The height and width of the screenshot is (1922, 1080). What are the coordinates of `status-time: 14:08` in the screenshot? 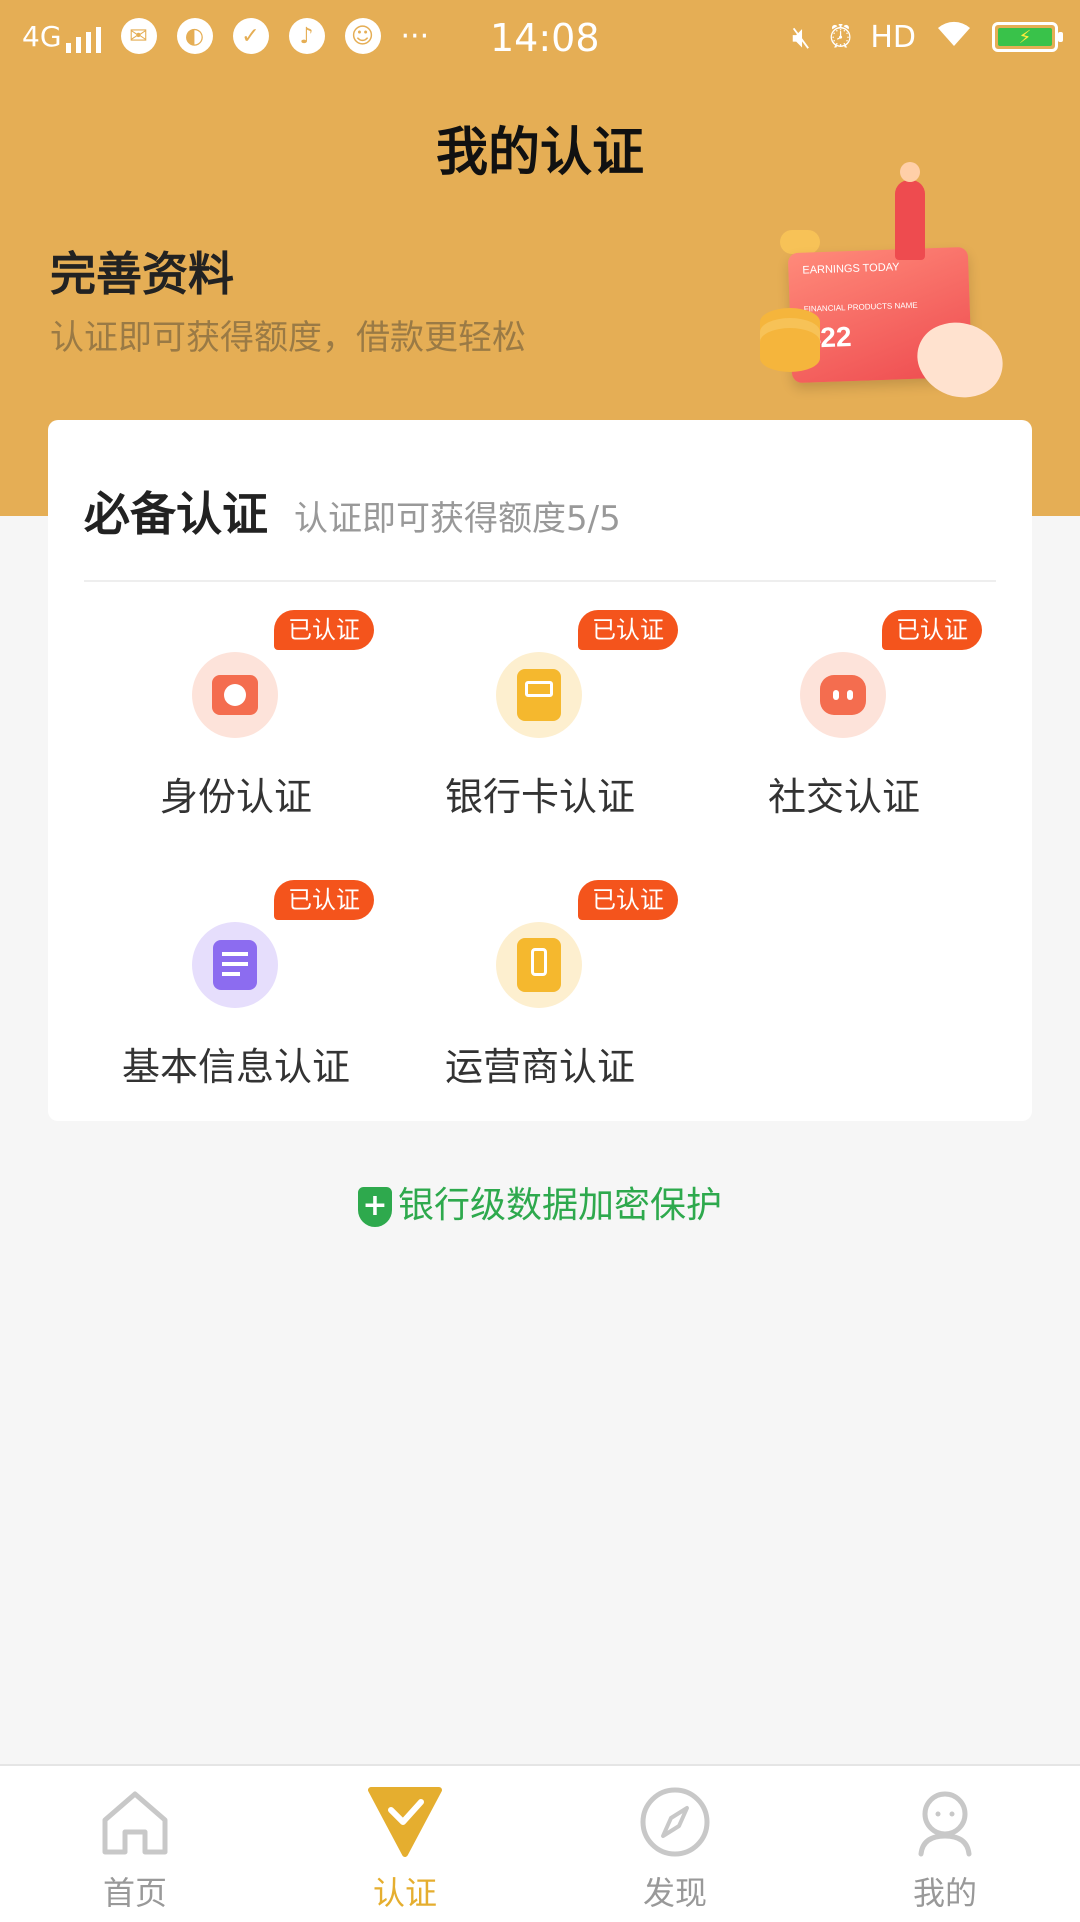 It's located at (545, 38).